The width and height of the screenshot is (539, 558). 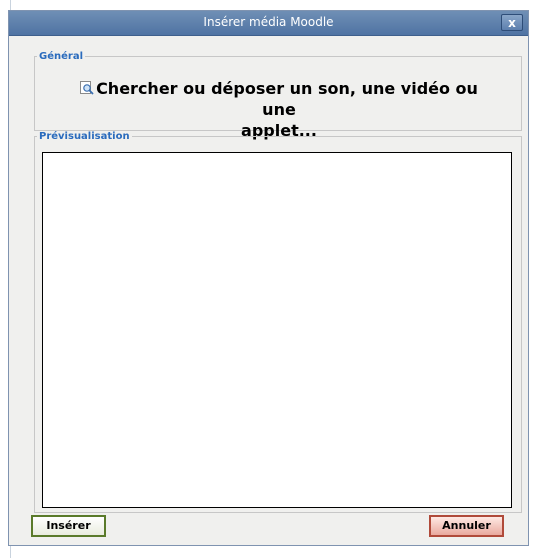 I want to click on dialog-title: Insérer média Moodle, so click(x=268, y=22).